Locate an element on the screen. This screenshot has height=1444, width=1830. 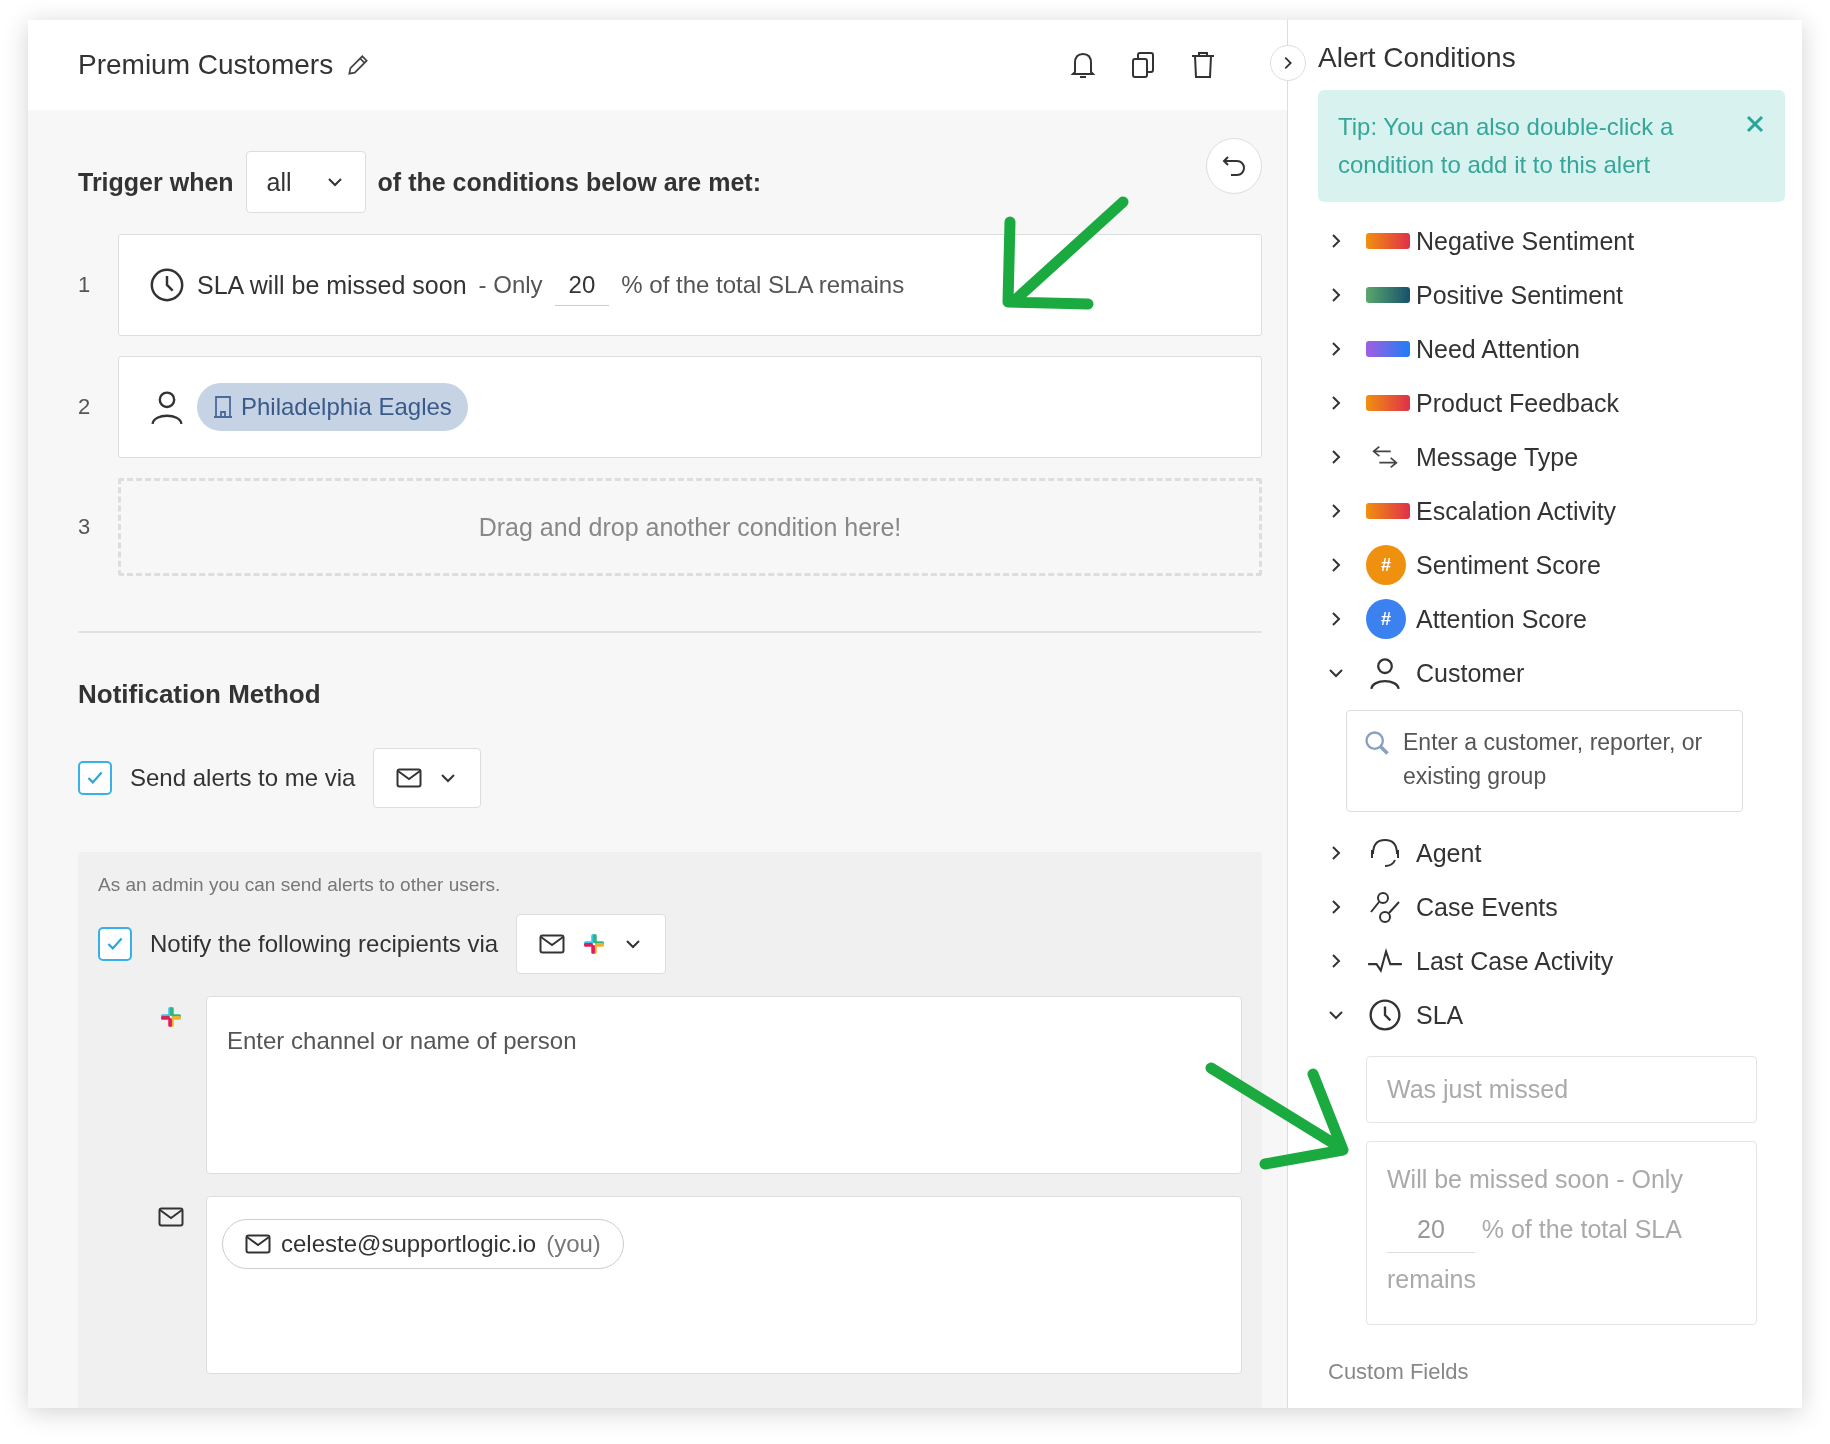
condition-number: 3 is located at coordinates (85, 527).